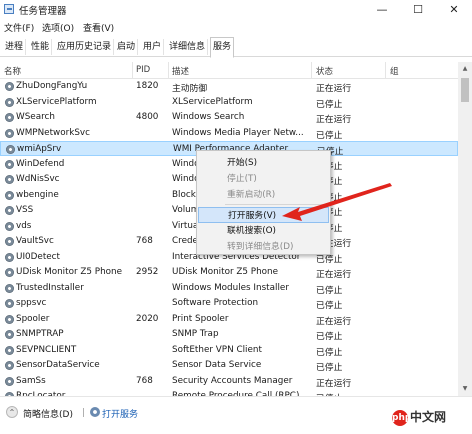 The height and width of the screenshot is (434, 472). I want to click on red-arrow-annotation, so click(337, 202).